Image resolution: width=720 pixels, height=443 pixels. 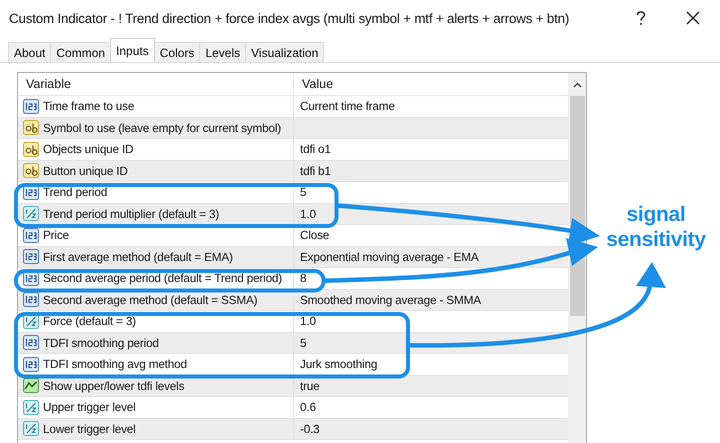 What do you see at coordinates (131, 213) in the screenshot?
I see `variable-name: Trend period multiplier (default = 3)` at bounding box center [131, 213].